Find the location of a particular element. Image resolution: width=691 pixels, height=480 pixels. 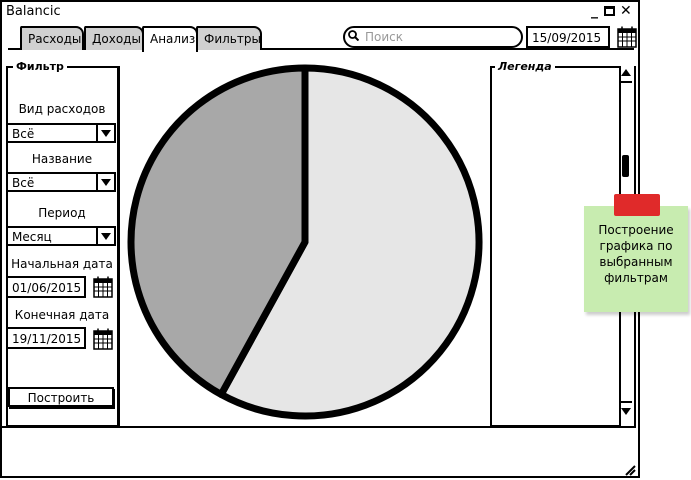

header-date-field: 15/09/2015 is located at coordinates (568, 37).